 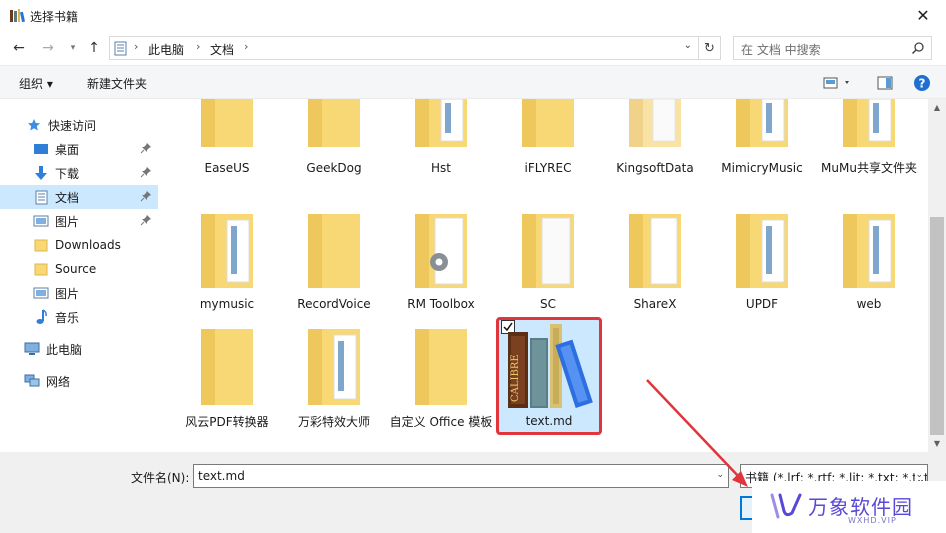 I want to click on view-options-icon, so click(x=838, y=83).